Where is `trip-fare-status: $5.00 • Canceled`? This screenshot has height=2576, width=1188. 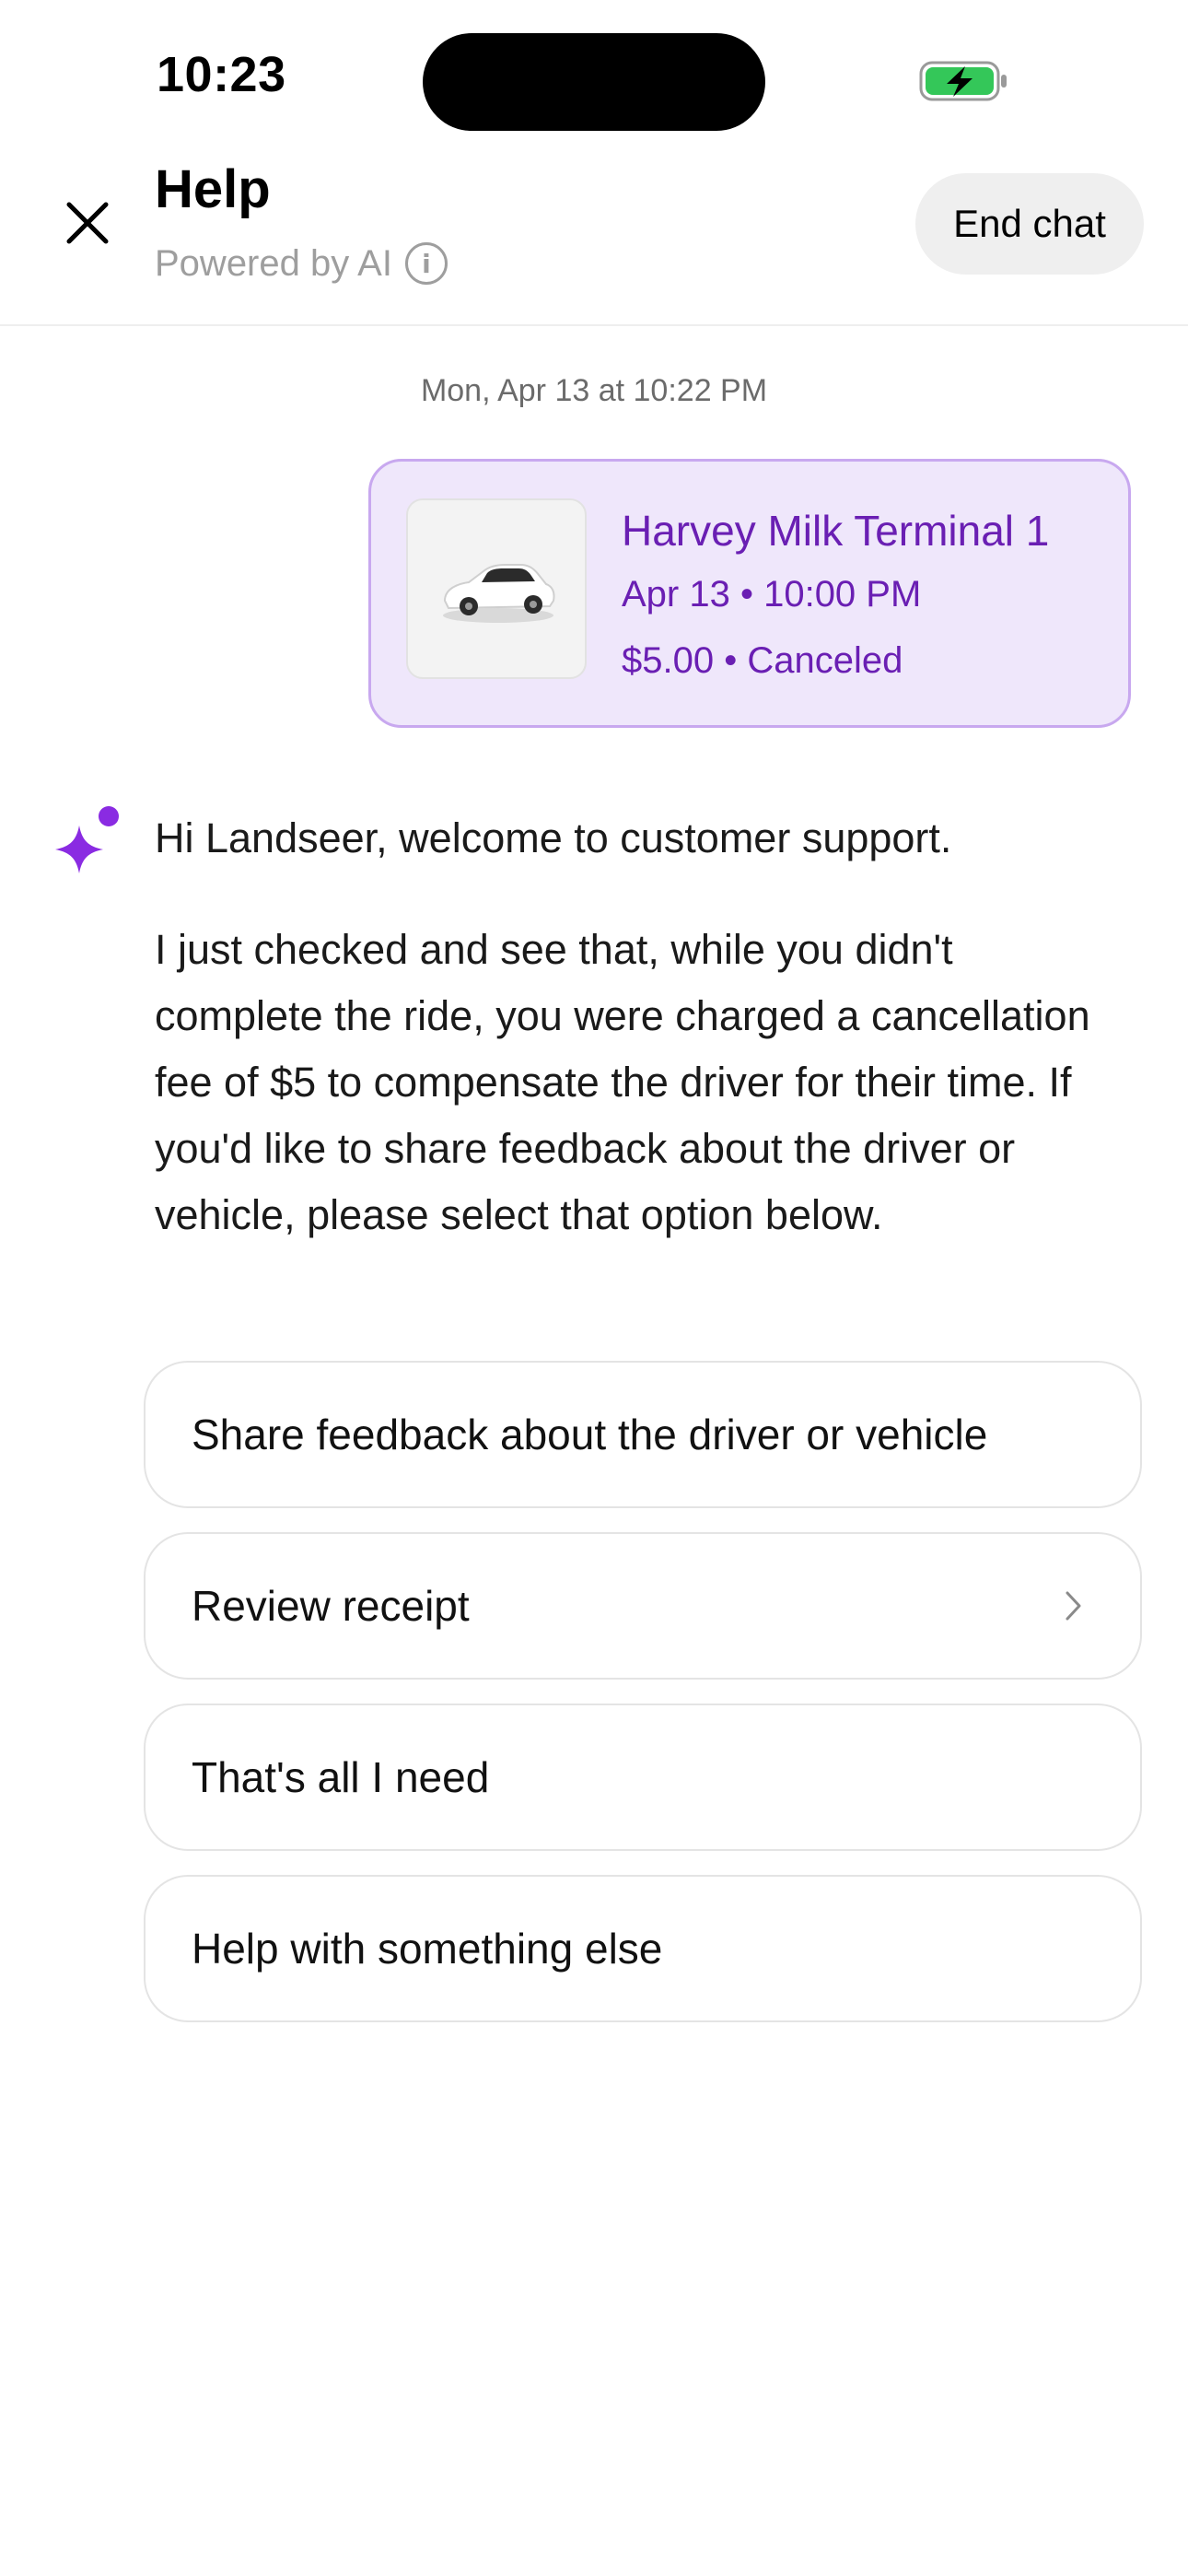 trip-fare-status: $5.00 • Canceled is located at coordinates (762, 660).